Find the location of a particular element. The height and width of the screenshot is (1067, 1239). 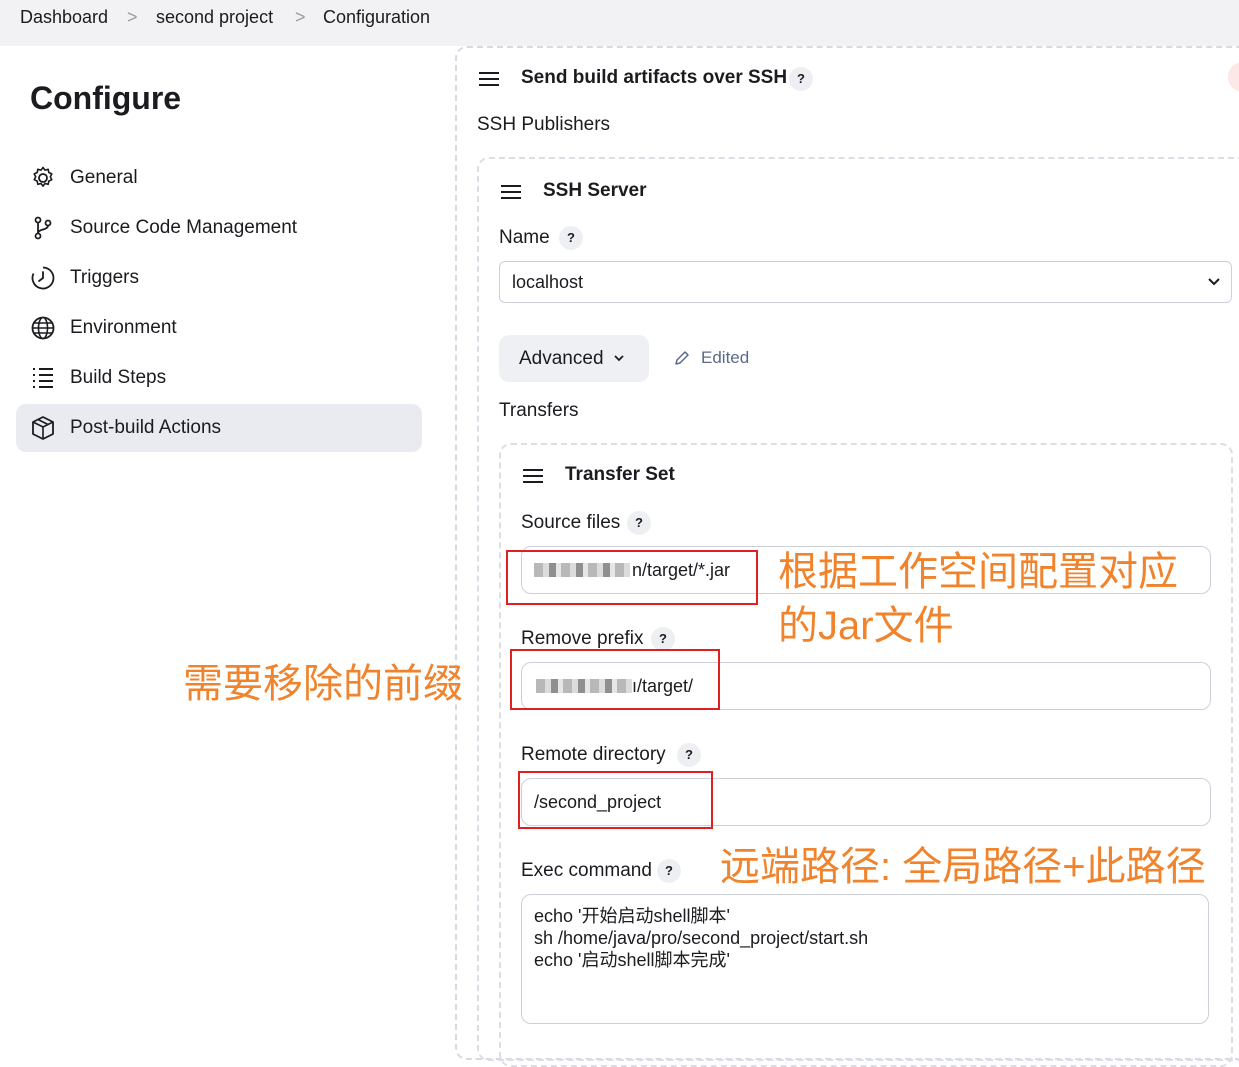

remove-prefix-label: Remove prefix is located at coordinates (582, 638).